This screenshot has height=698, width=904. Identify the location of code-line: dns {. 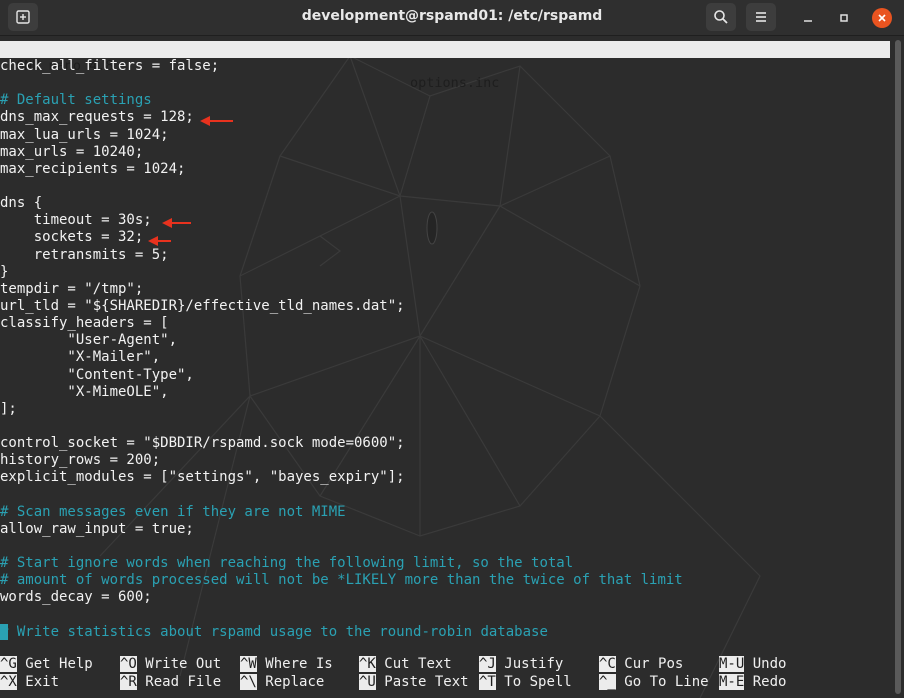
(21, 203).